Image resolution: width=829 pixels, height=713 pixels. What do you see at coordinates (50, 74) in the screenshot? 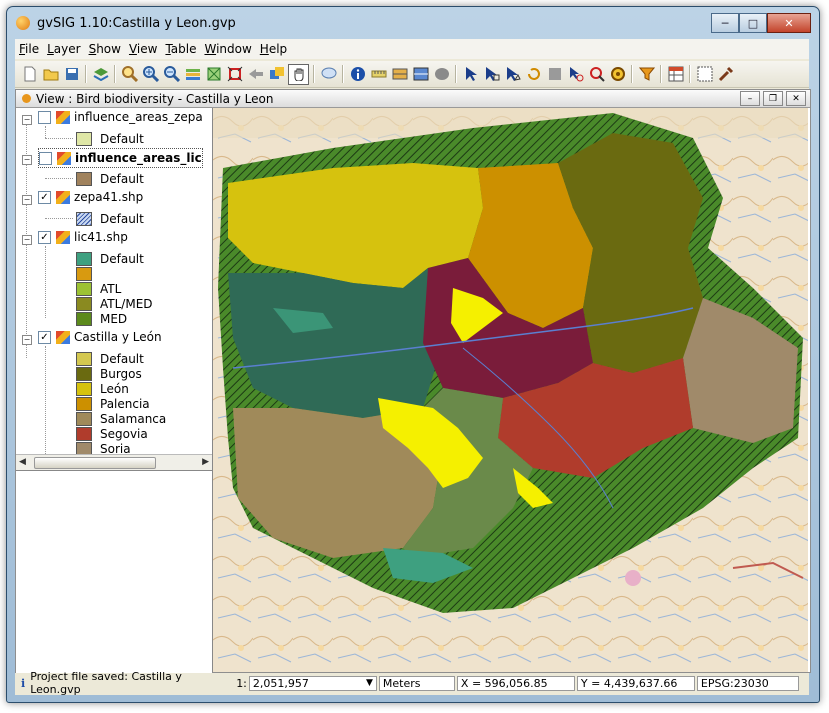
I see `open-folder-icon` at bounding box center [50, 74].